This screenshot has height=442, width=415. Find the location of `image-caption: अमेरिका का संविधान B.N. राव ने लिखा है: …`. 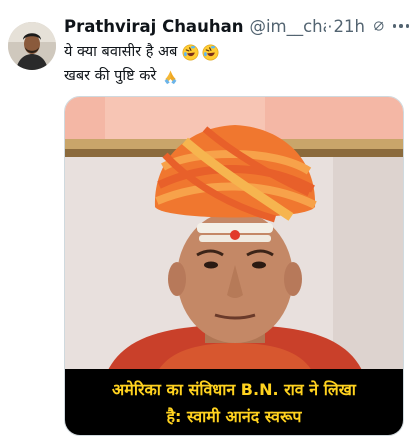

image-caption: अमेरिका का संविधान B.N. राव ने लिखा है: … is located at coordinates (234, 402).